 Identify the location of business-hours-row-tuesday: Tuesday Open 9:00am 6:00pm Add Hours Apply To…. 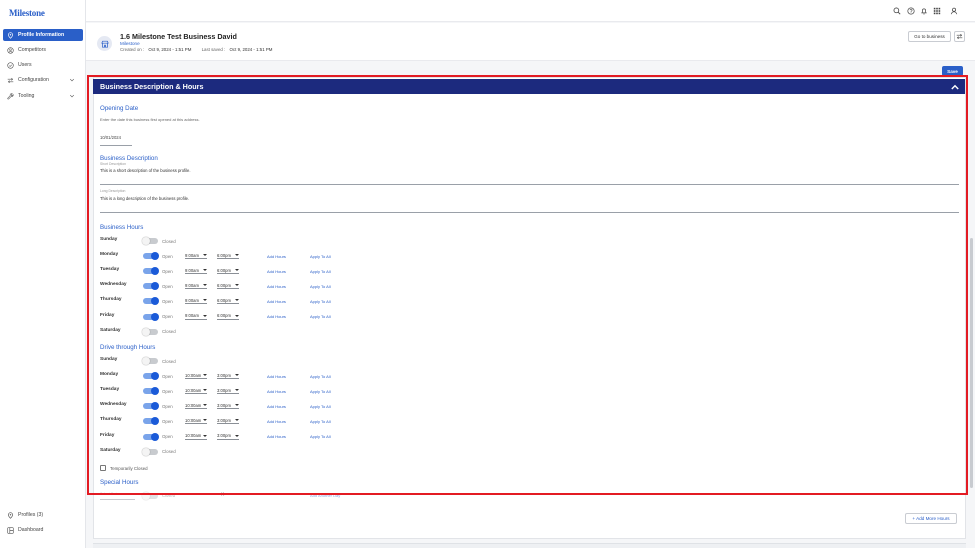
(220, 271).